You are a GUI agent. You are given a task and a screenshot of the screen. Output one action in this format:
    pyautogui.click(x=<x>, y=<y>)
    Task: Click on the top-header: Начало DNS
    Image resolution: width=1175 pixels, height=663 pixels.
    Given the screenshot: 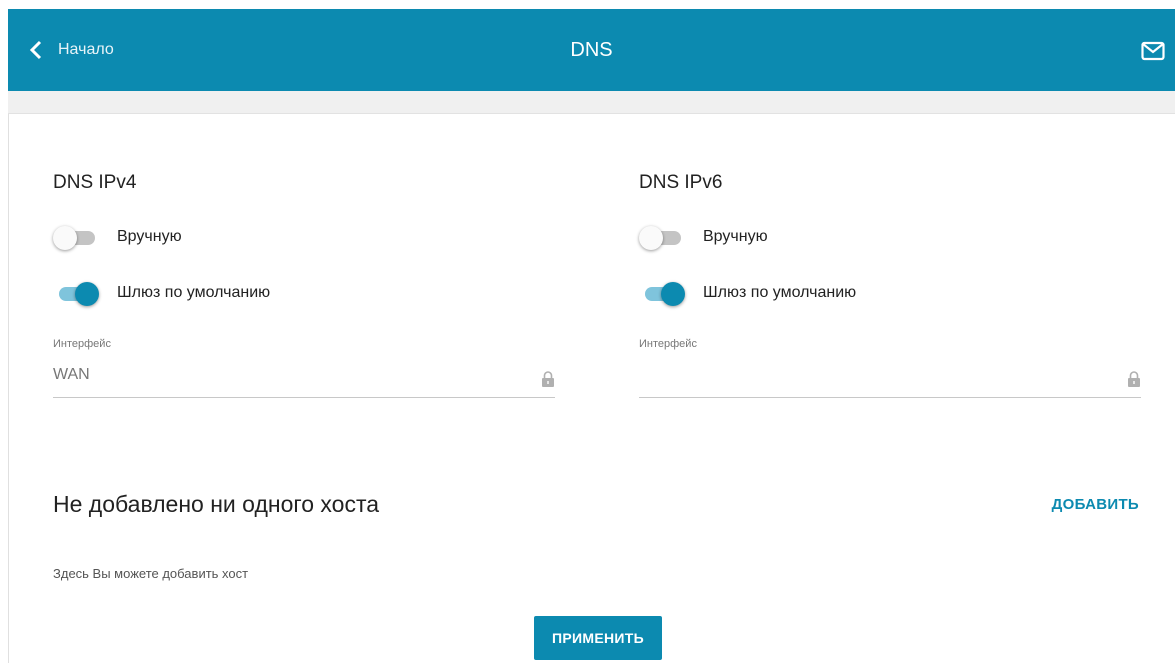 What is the action you would take?
    pyautogui.click(x=591, y=50)
    